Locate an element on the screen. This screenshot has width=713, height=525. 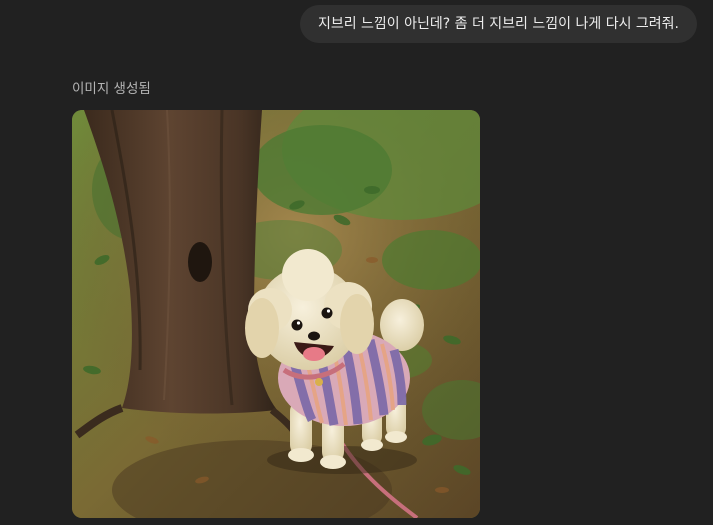
image-generated-label: 이미지 생성됨 is located at coordinates (111, 89).